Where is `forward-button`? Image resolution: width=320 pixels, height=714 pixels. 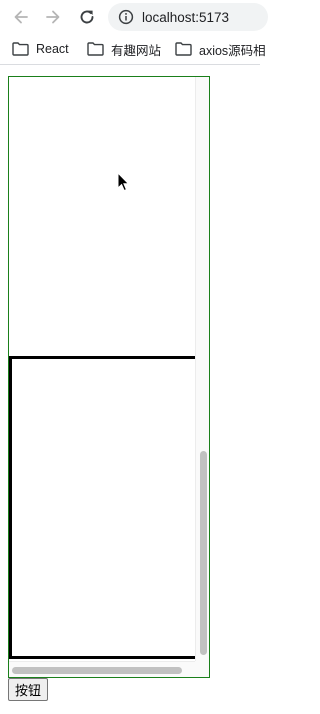 forward-button is located at coordinates (53, 17).